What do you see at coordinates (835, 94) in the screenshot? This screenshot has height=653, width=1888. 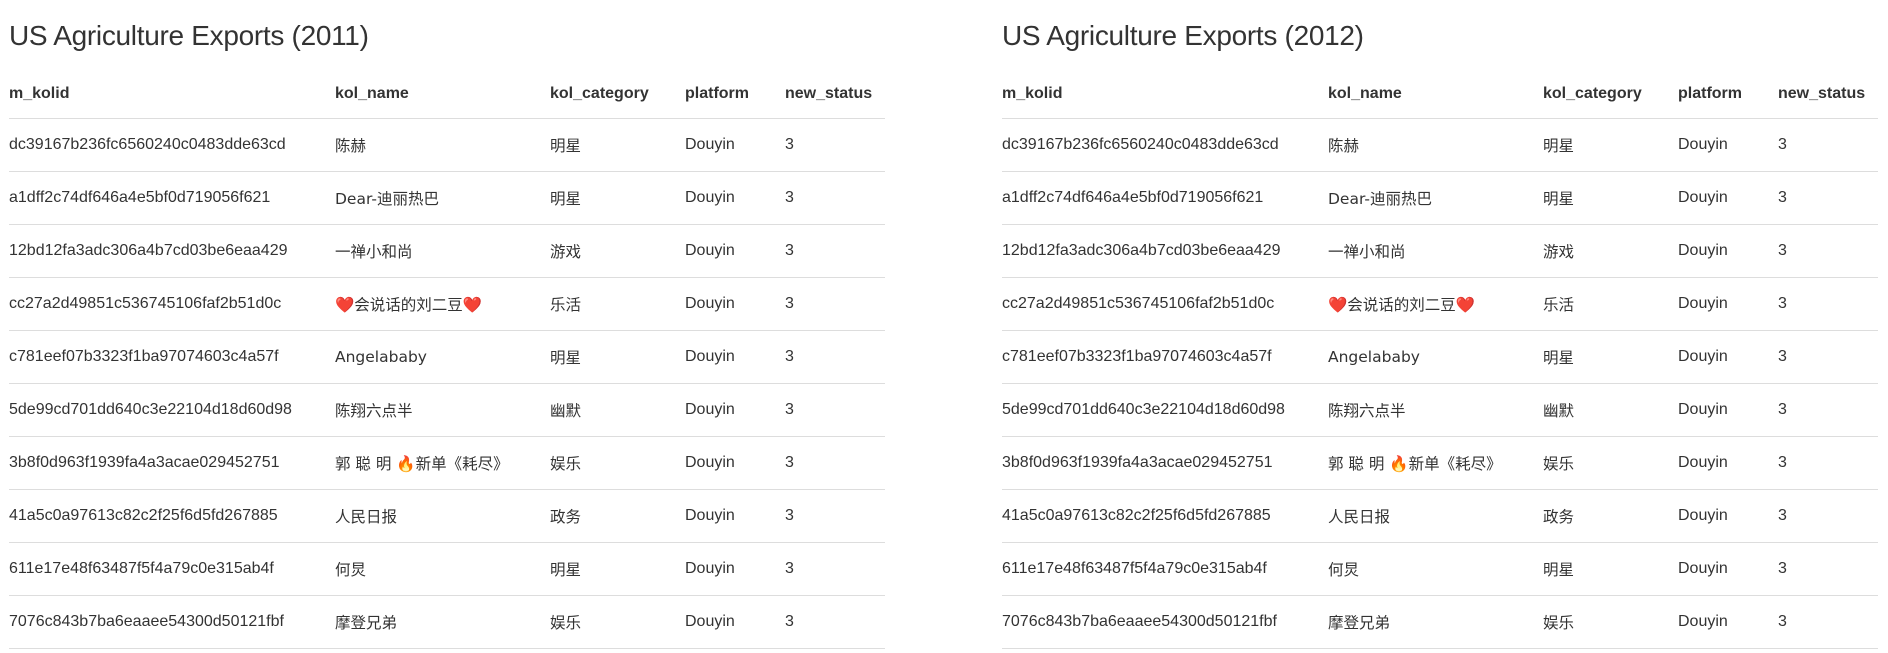 I see `column-header-new-status: new_status` at bounding box center [835, 94].